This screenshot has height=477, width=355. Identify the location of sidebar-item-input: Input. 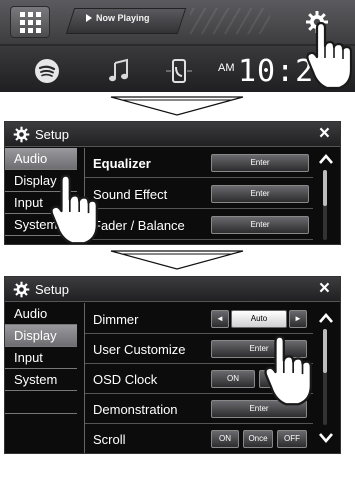
(41, 358).